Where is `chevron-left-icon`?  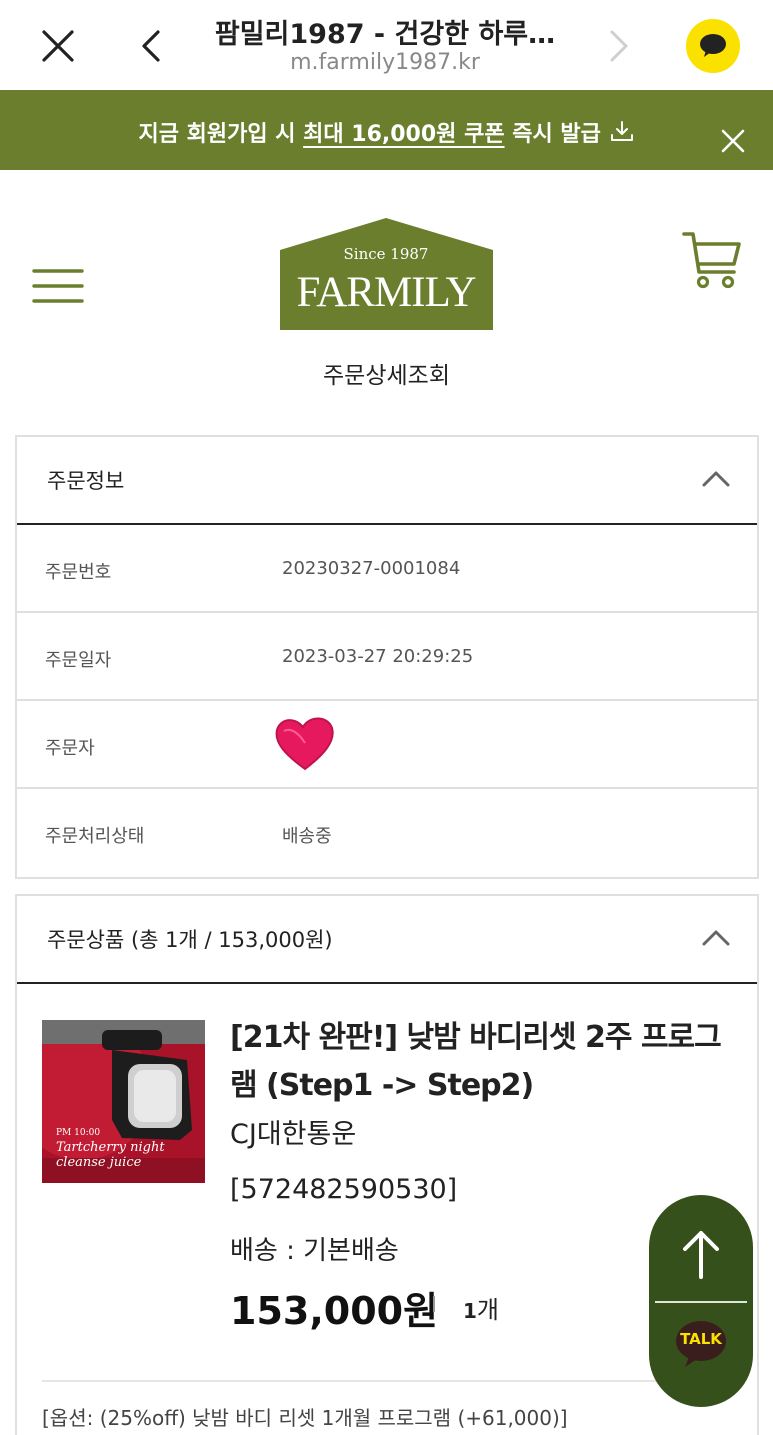 chevron-left-icon is located at coordinates (152, 46).